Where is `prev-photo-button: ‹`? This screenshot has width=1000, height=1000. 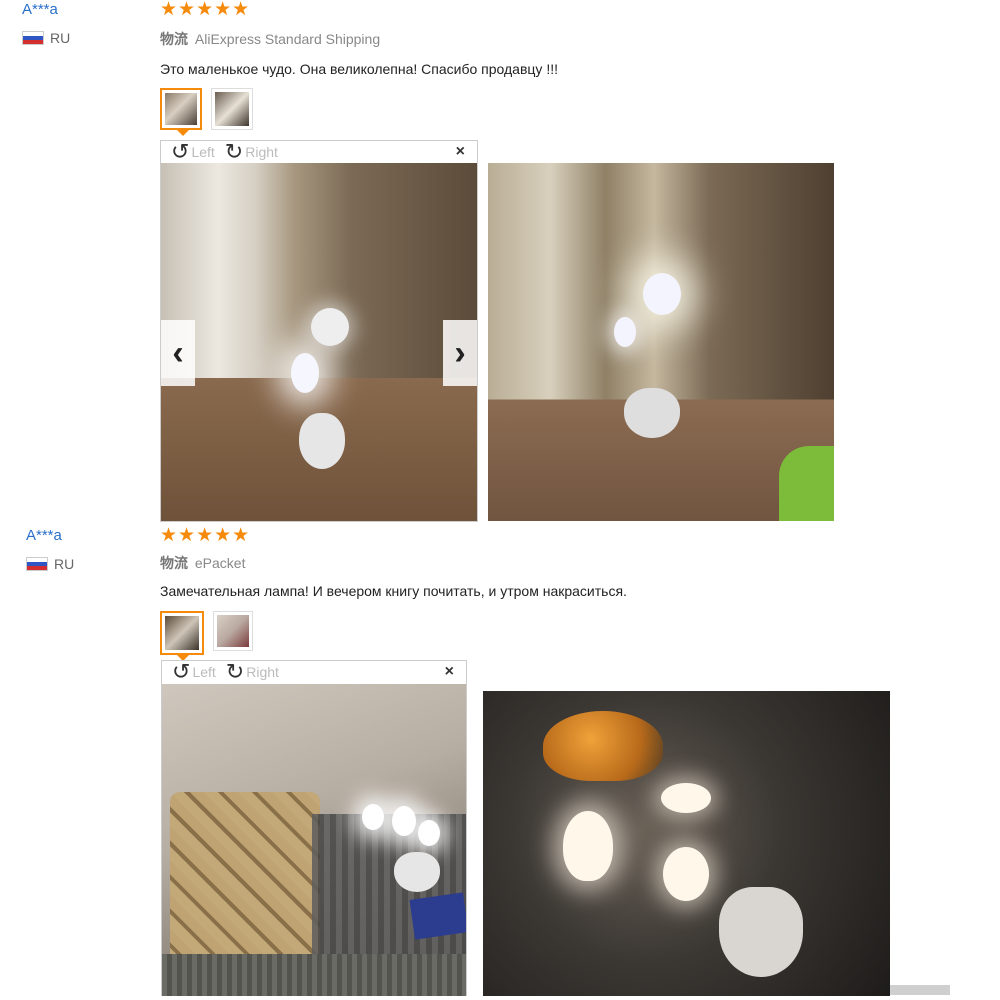 prev-photo-button: ‹ is located at coordinates (178, 353).